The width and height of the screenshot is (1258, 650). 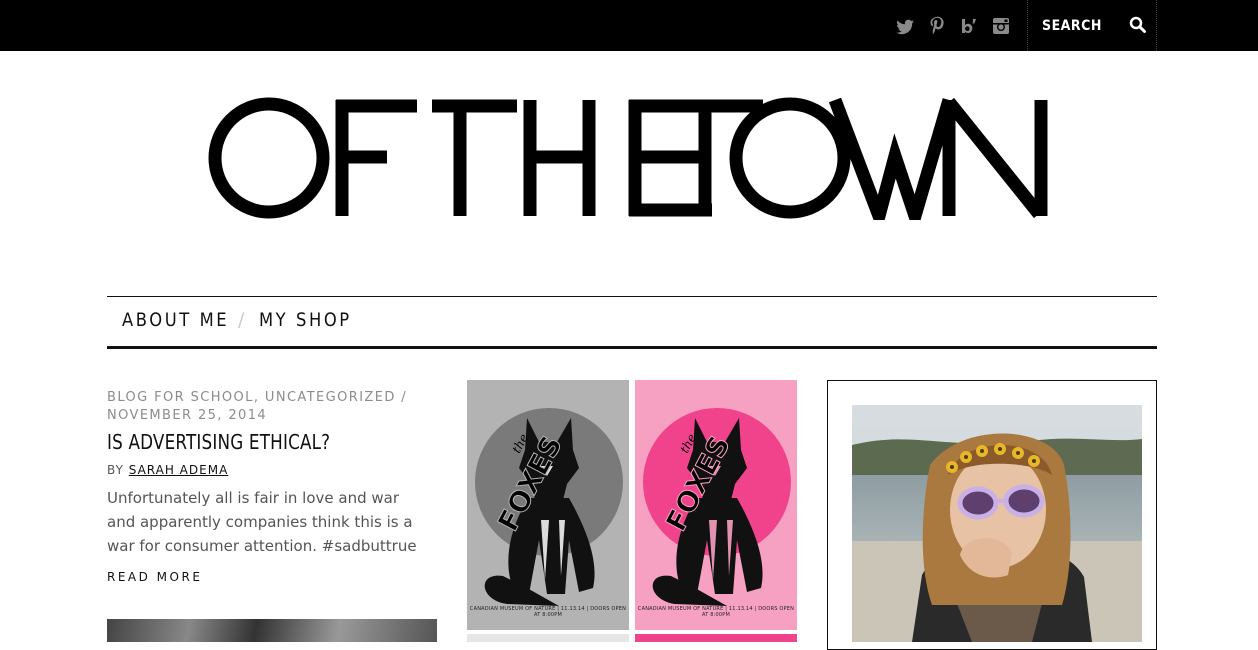 What do you see at coordinates (997, 523) in the screenshot?
I see `profile-photo` at bounding box center [997, 523].